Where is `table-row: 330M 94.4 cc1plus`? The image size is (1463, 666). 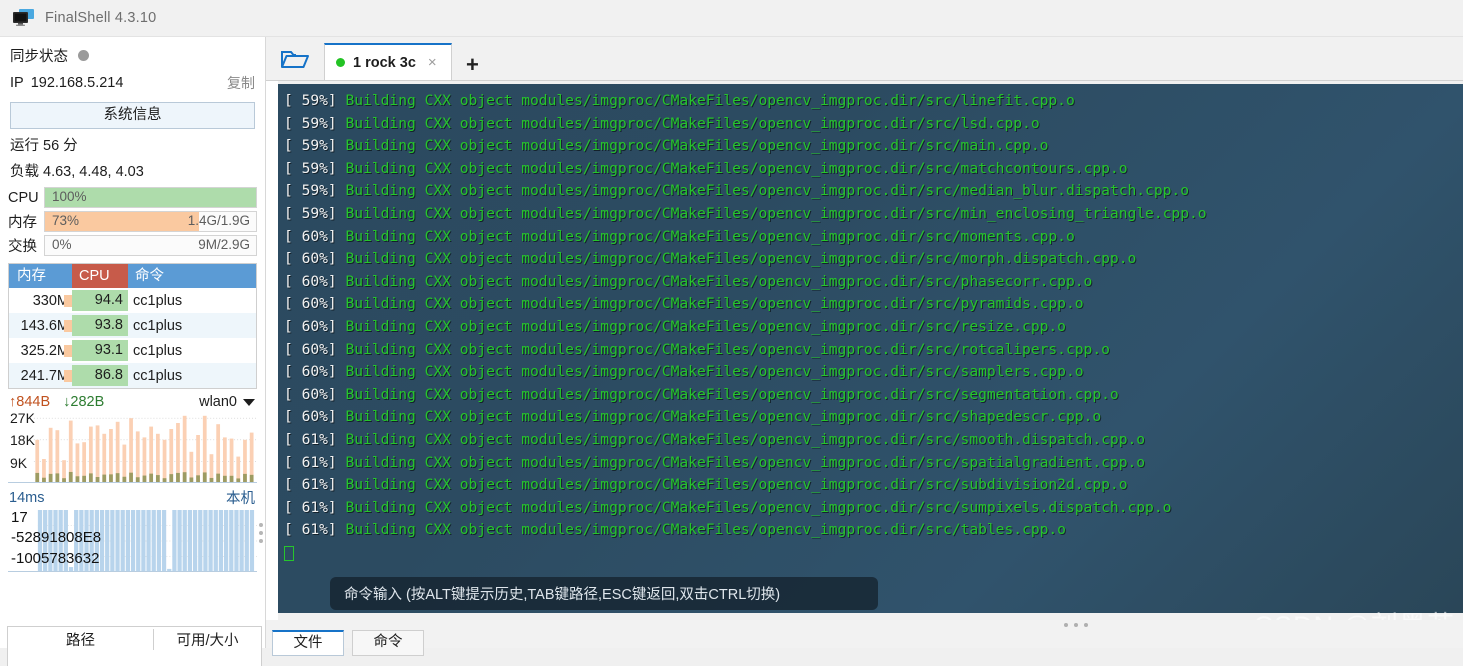
table-row: 330M 94.4 cc1plus is located at coordinates (132, 300).